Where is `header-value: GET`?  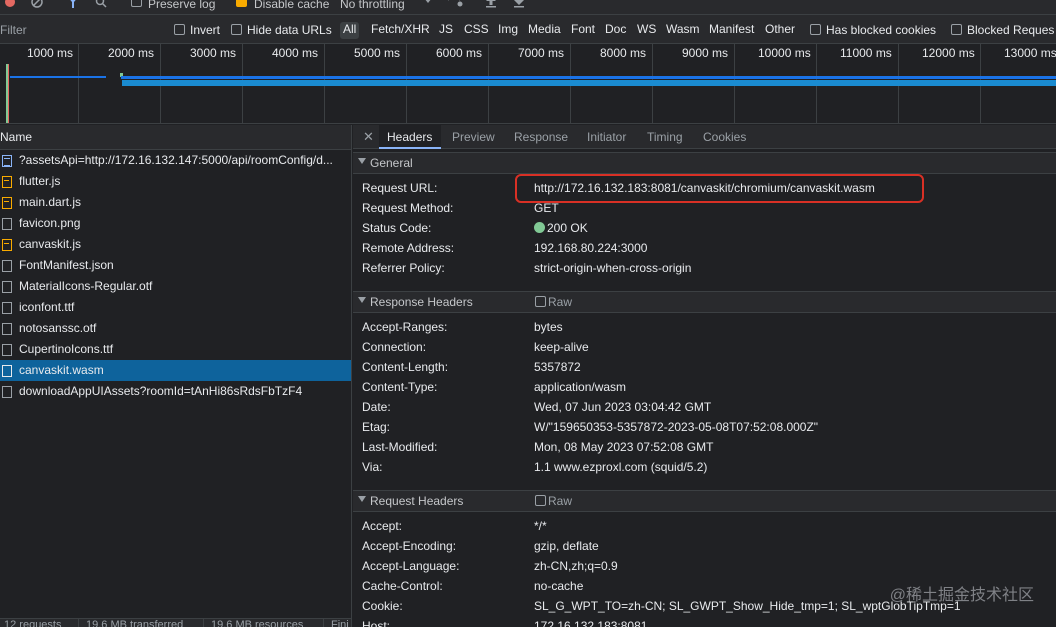
header-value: GET is located at coordinates (546, 208).